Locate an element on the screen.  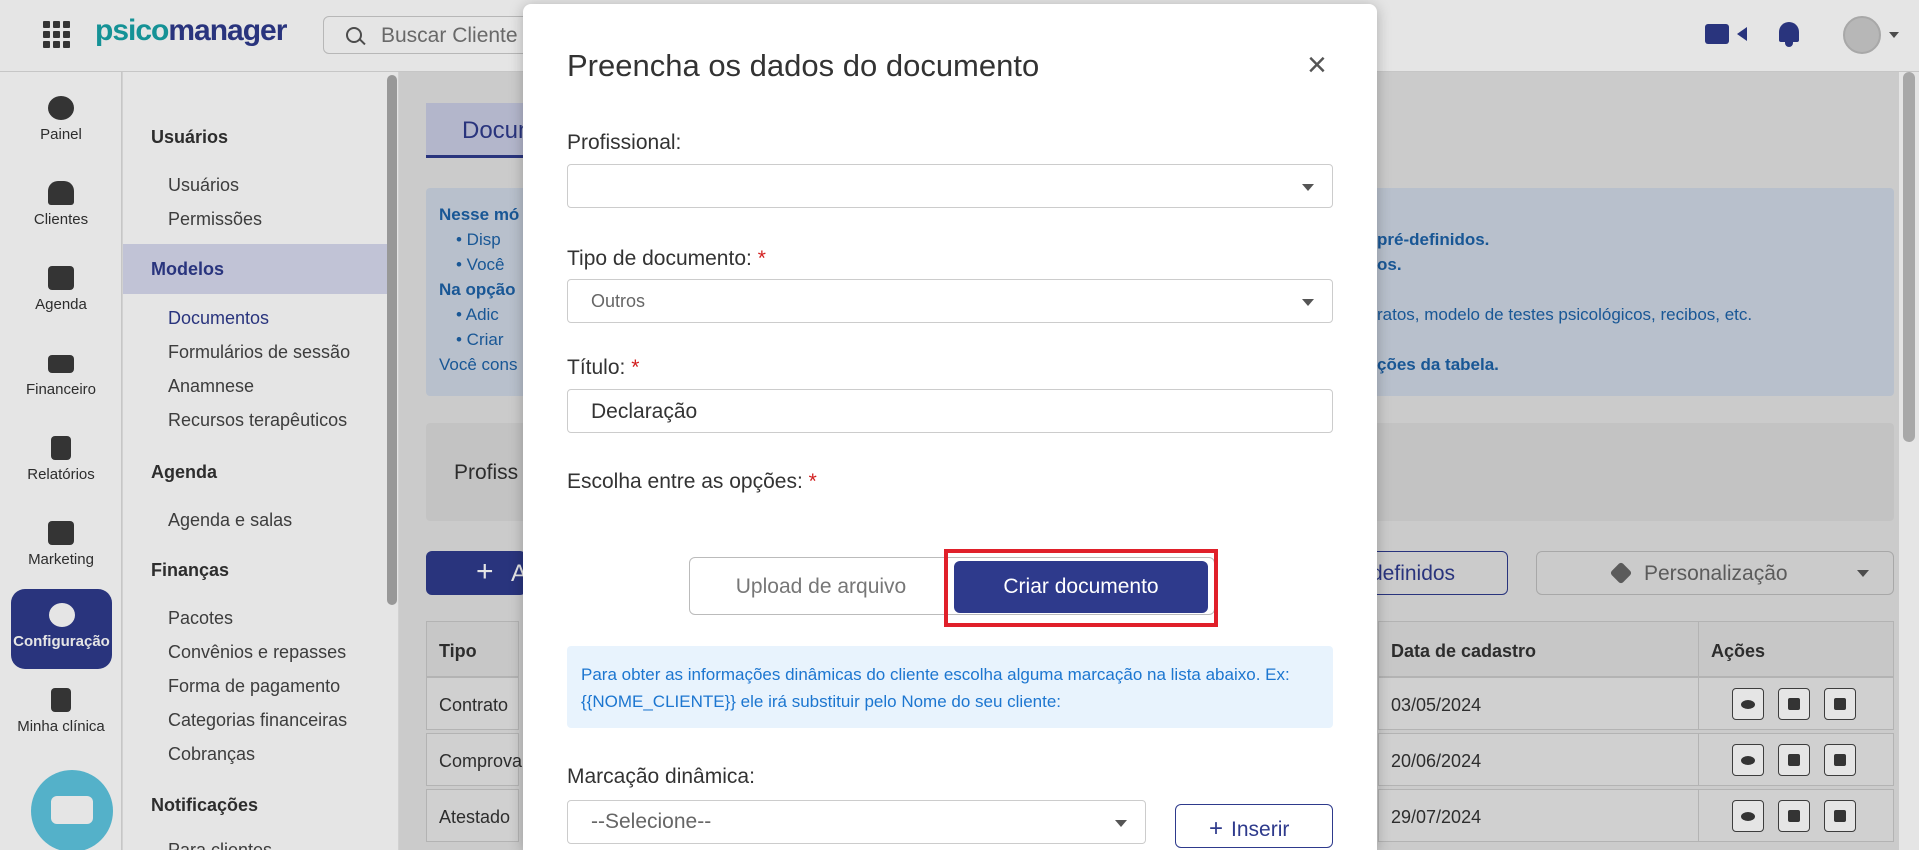
highlight-box is located at coordinates (1081, 588).